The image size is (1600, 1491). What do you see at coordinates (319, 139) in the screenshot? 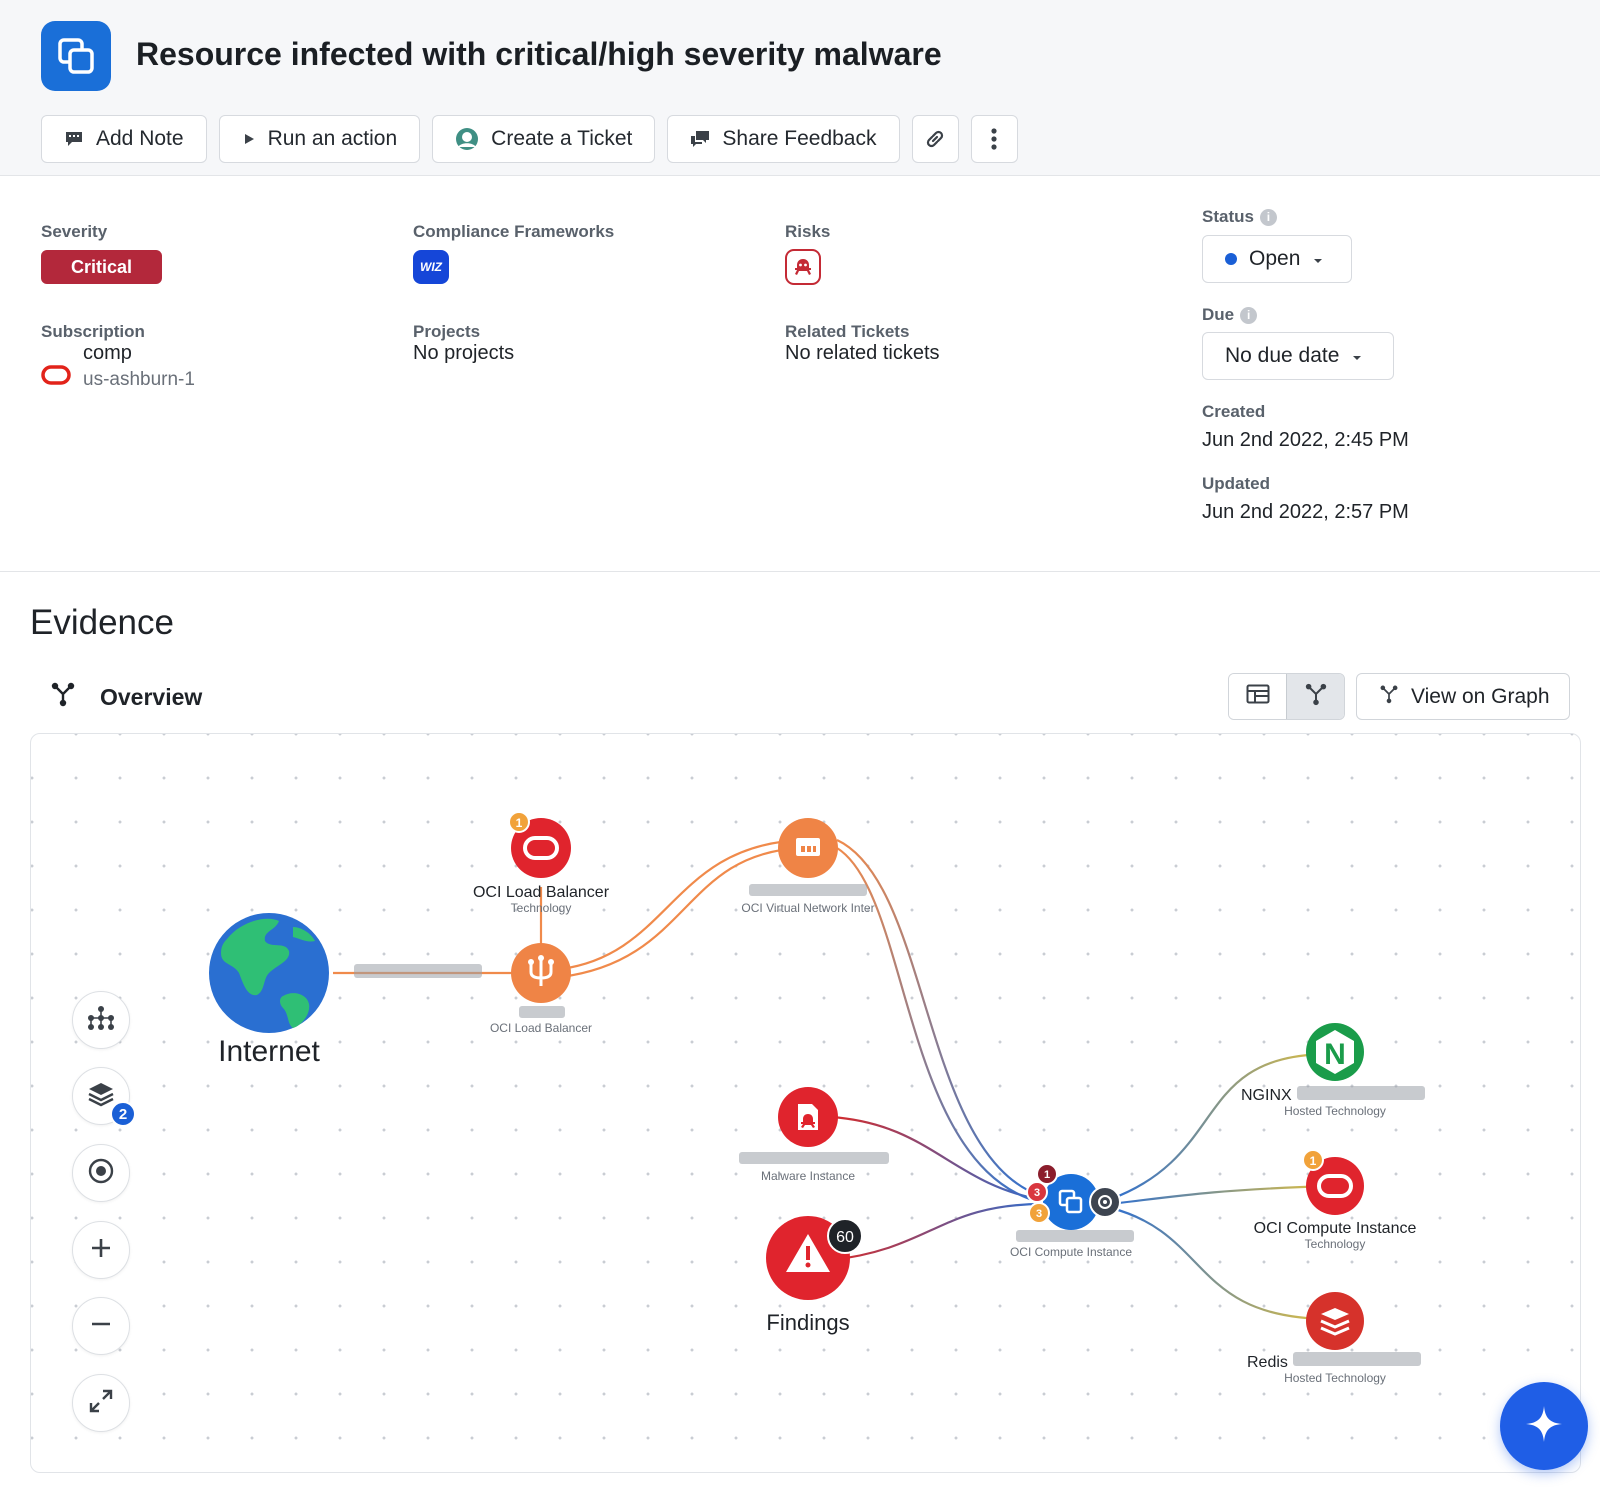
I see `run-action-button: Run an action` at bounding box center [319, 139].